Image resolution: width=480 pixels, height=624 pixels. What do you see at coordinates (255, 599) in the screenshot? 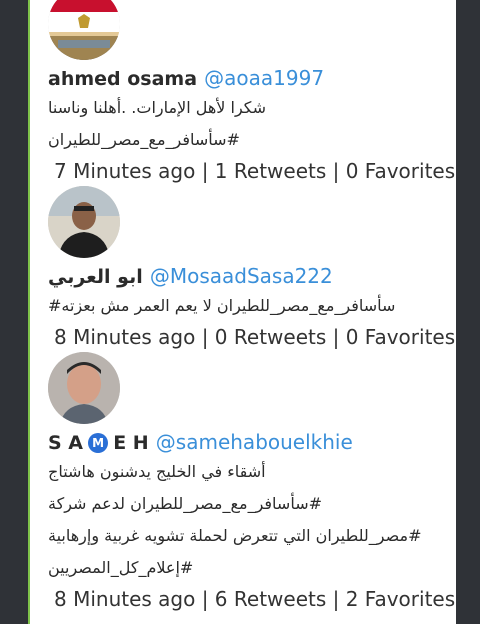
I see `tweet-meta: 8 Minutes ago | 6 Retweets | 2 Favorites` at bounding box center [255, 599].